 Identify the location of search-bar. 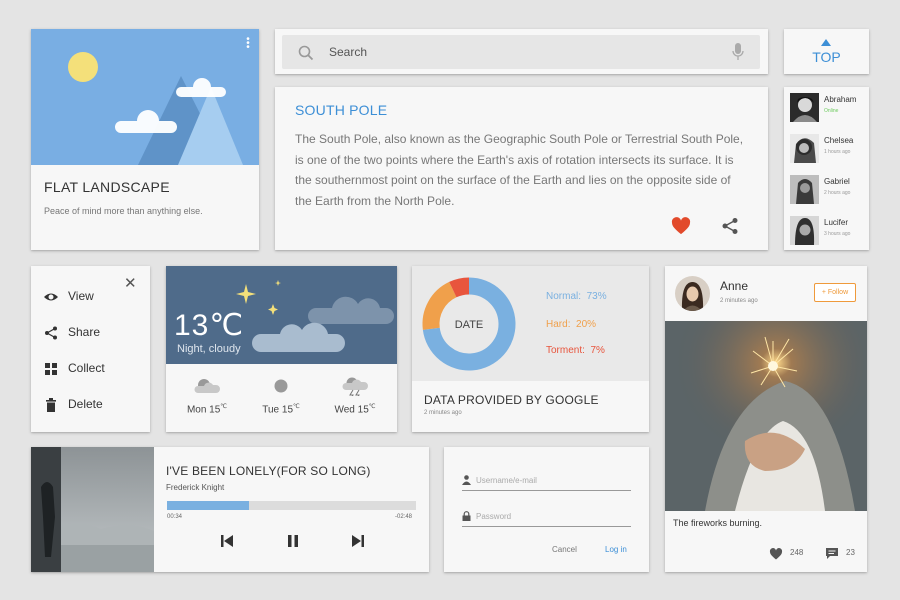
(521, 51).